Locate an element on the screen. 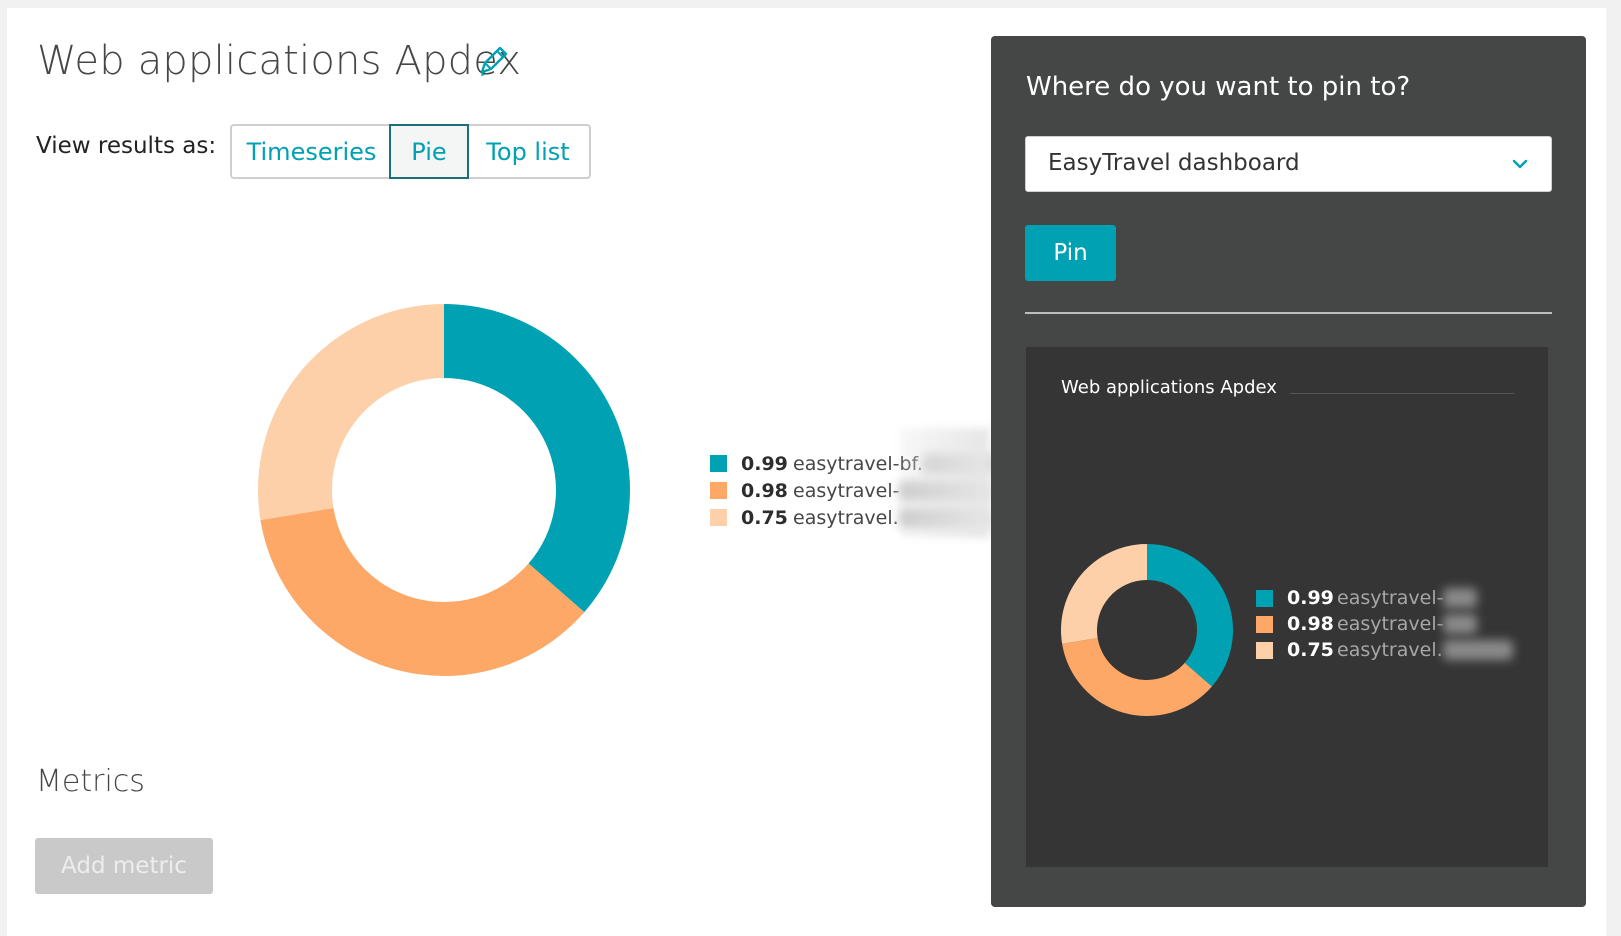 This screenshot has width=1621, height=936. legend-item: 0.99 easytravel- is located at coordinates (1384, 598).